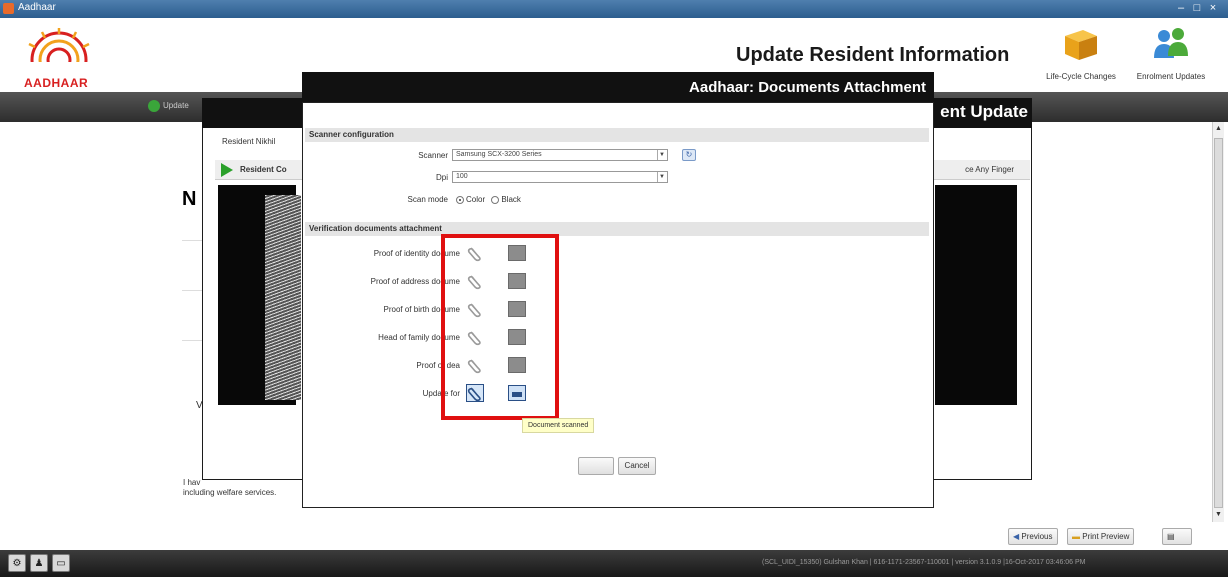 This screenshot has width=1228, height=577. I want to click on dialog-title: Aadhaar: Documents Attachment, so click(807, 87).